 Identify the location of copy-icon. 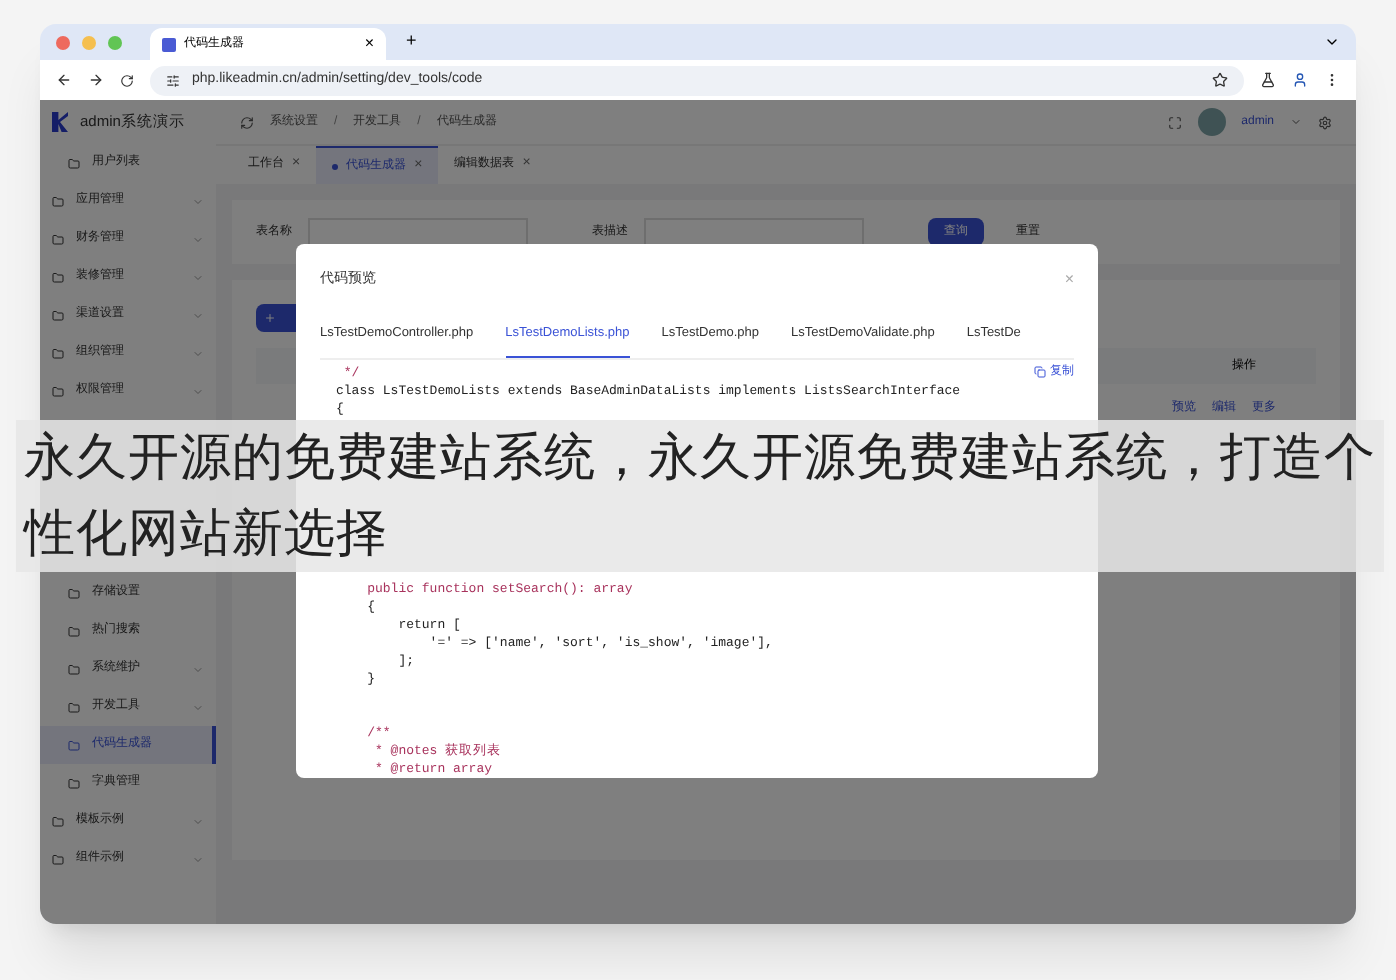
(1040, 372).